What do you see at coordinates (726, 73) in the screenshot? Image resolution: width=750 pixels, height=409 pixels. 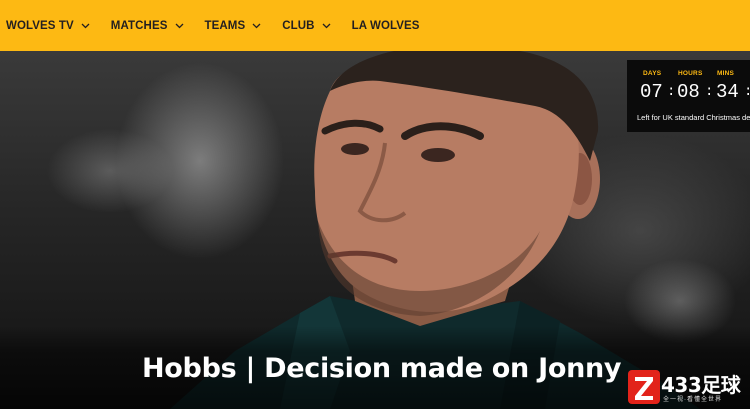 I see `countdown-mins-label: MINS` at bounding box center [726, 73].